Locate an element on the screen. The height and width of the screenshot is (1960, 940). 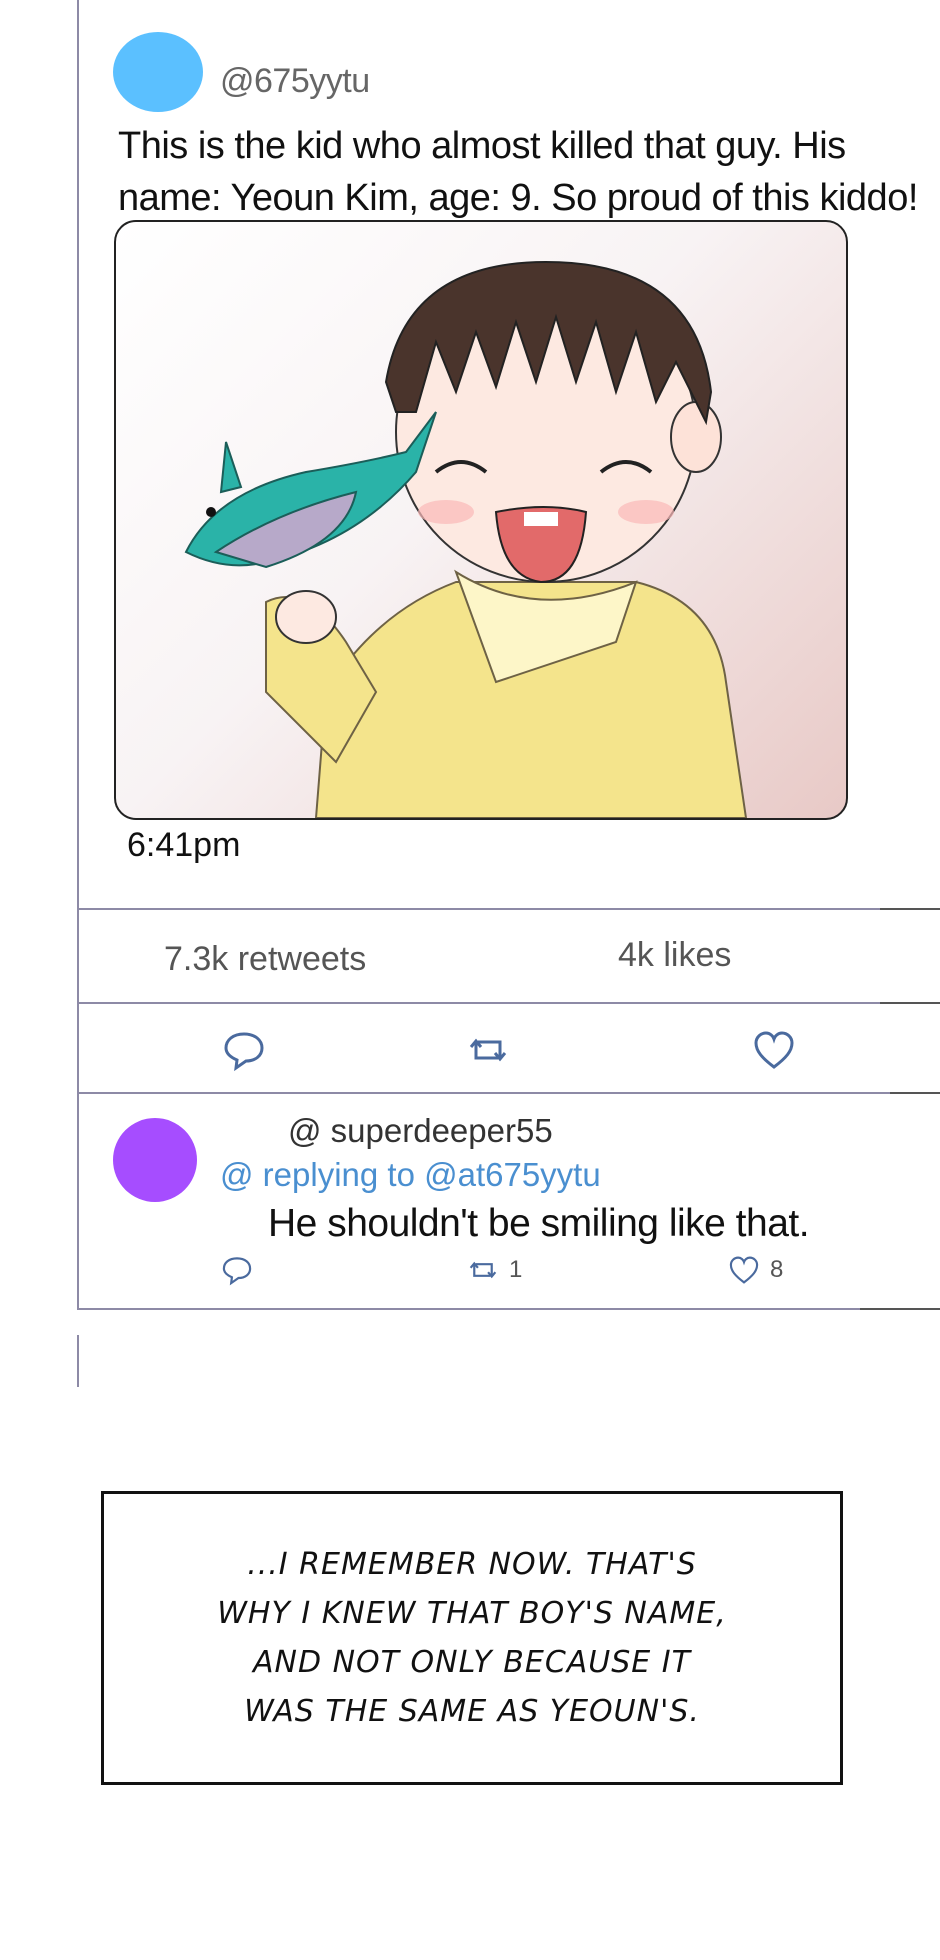
panel-left-border is located at coordinates (78, 655).